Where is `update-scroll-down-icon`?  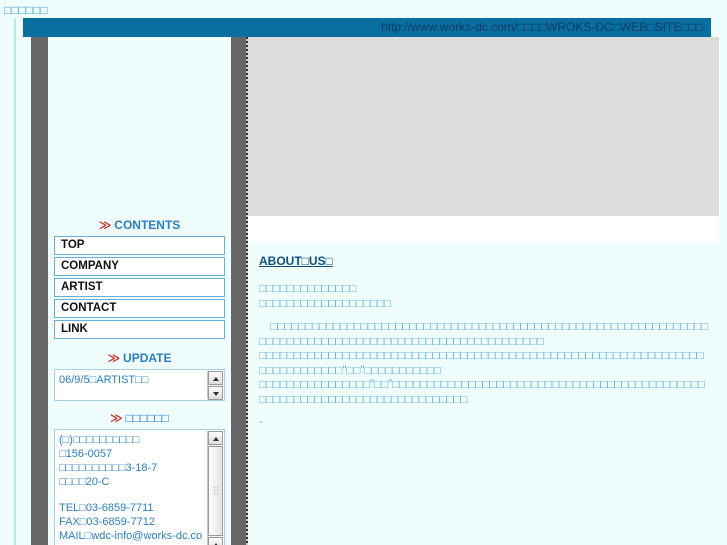 update-scroll-down-icon is located at coordinates (215, 393).